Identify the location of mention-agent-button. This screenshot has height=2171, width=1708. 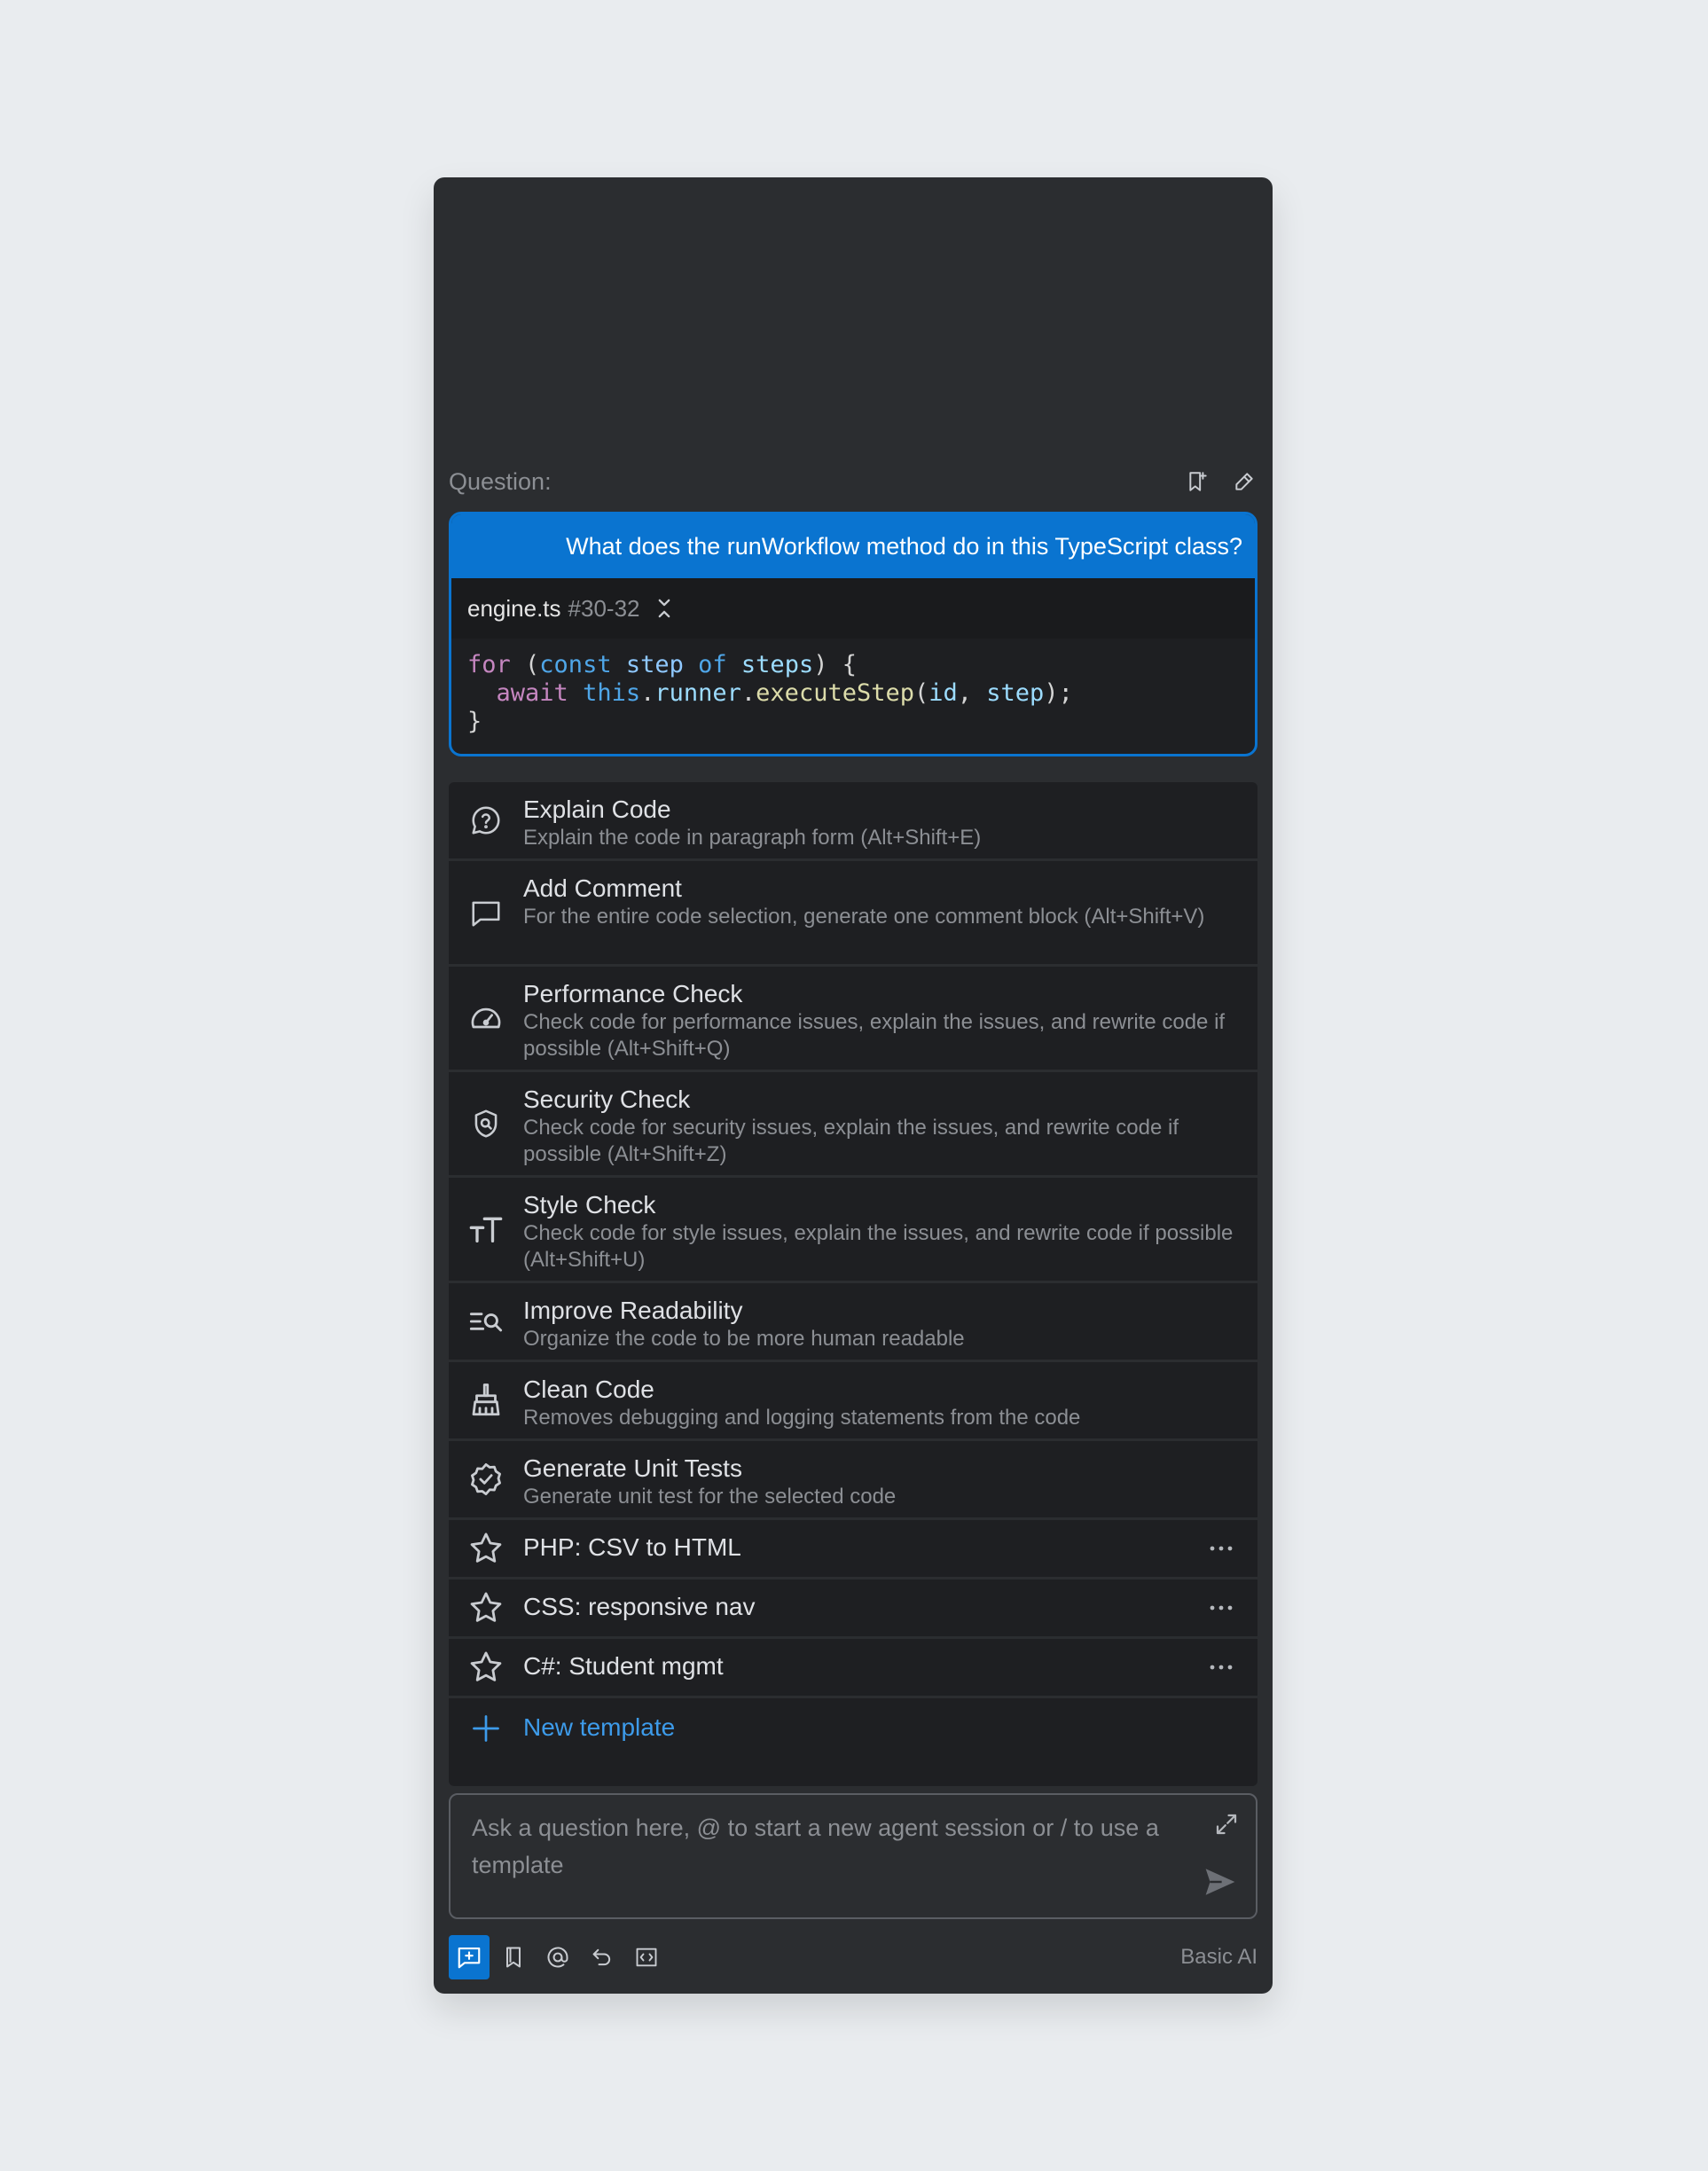
(557, 1957).